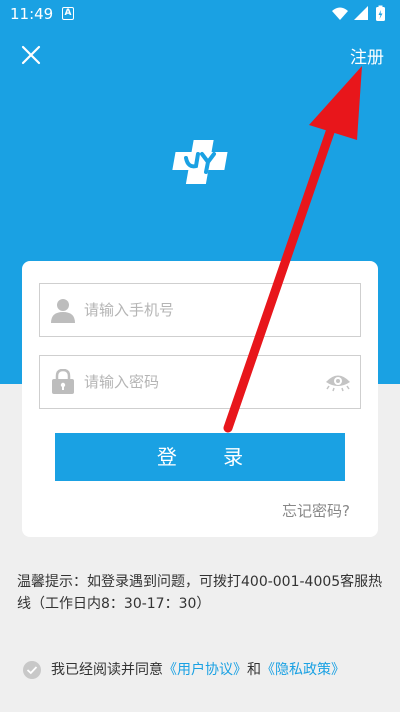 This screenshot has width=400, height=712. I want to click on agreement-prefix: 我已经阅读并同意, so click(107, 670).